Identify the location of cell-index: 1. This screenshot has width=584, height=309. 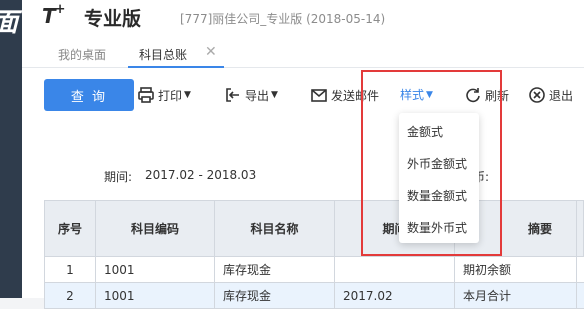
(69, 270).